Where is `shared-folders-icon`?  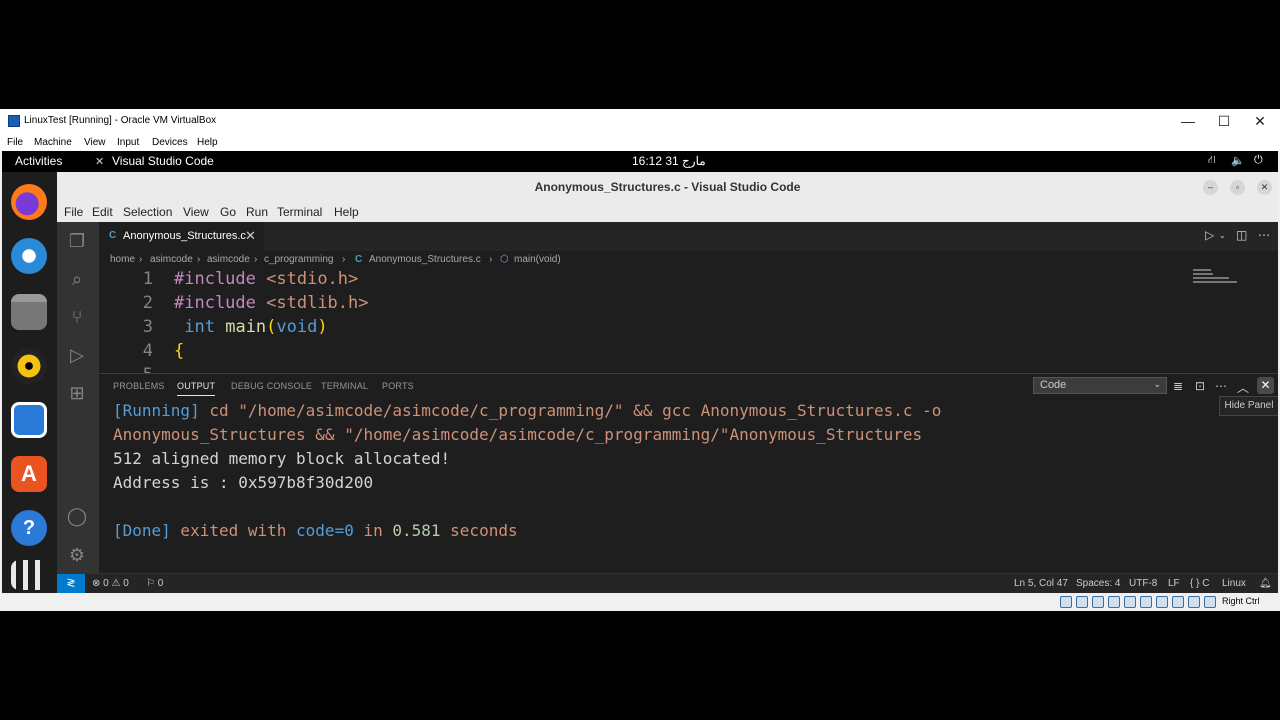 shared-folders-icon is located at coordinates (1146, 602).